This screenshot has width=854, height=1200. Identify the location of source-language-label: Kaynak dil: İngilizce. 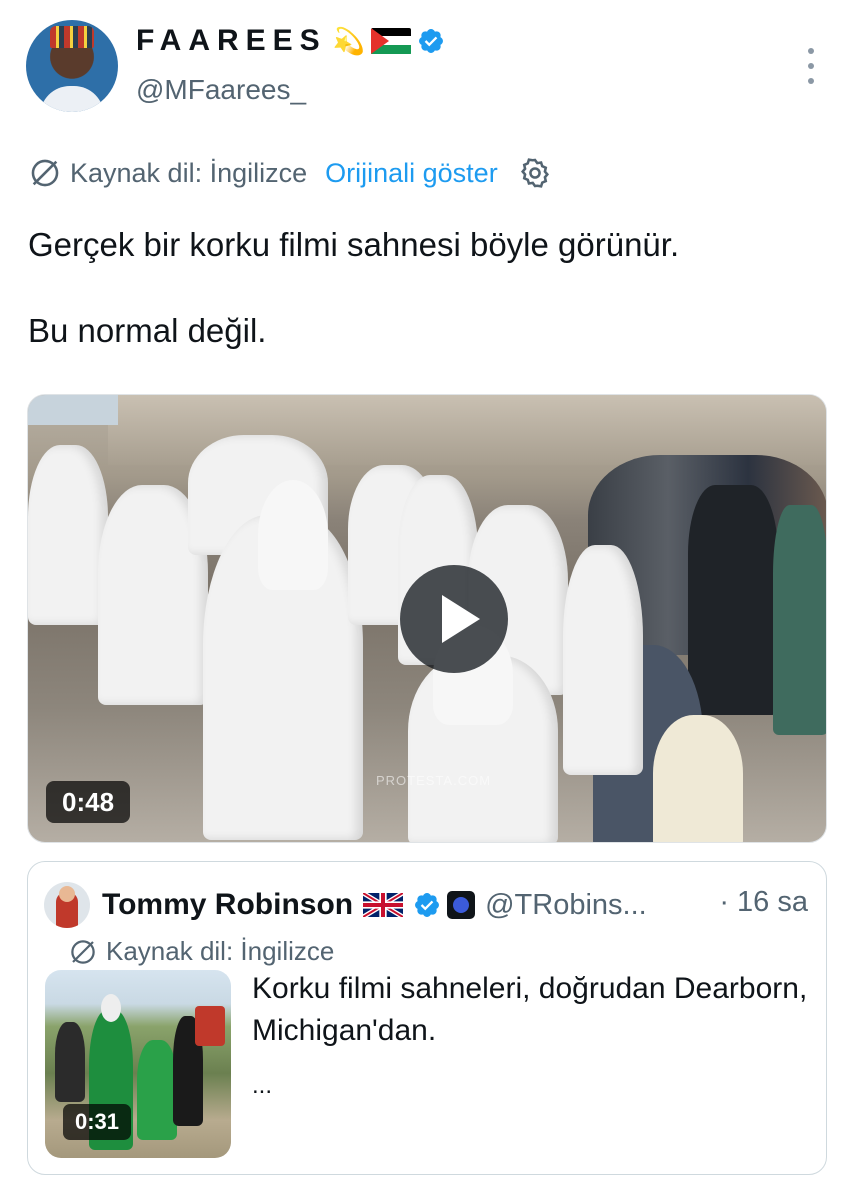
(189, 172).